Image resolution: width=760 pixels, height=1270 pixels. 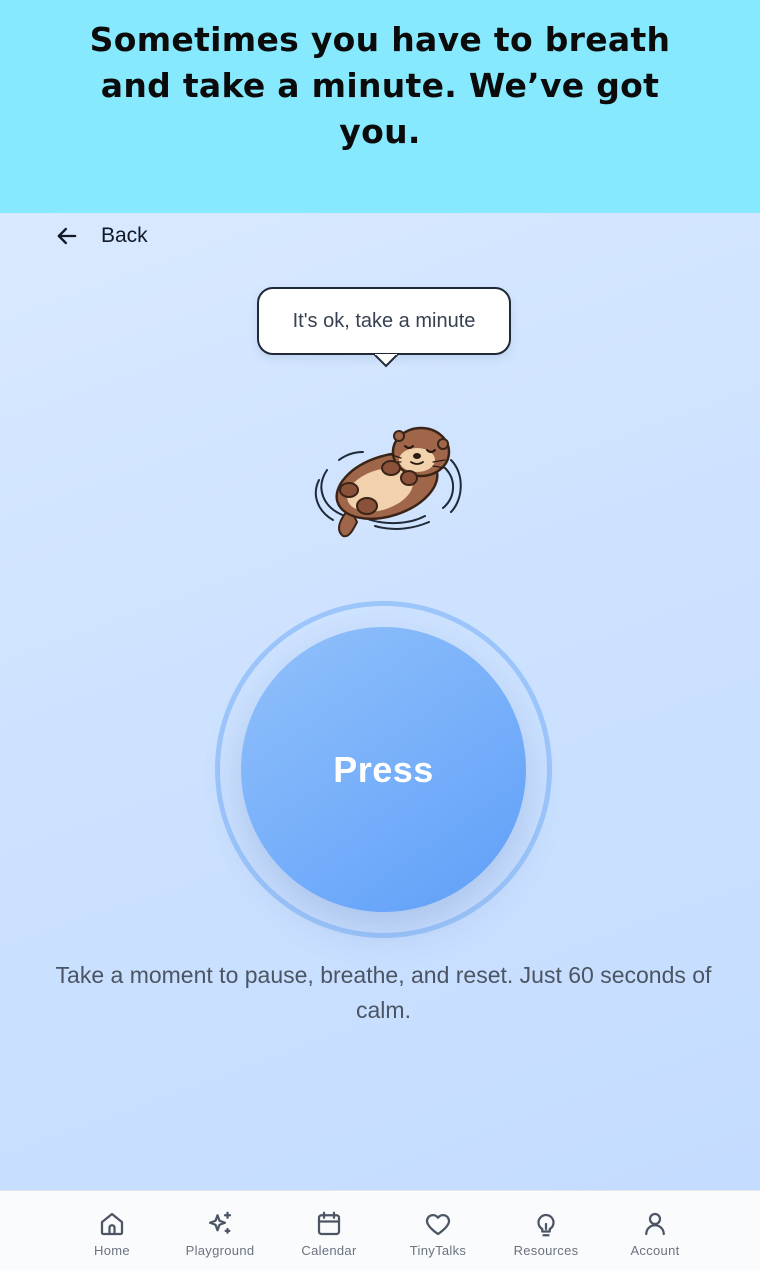 I want to click on tab-resources-label: Resources, so click(x=546, y=1250).